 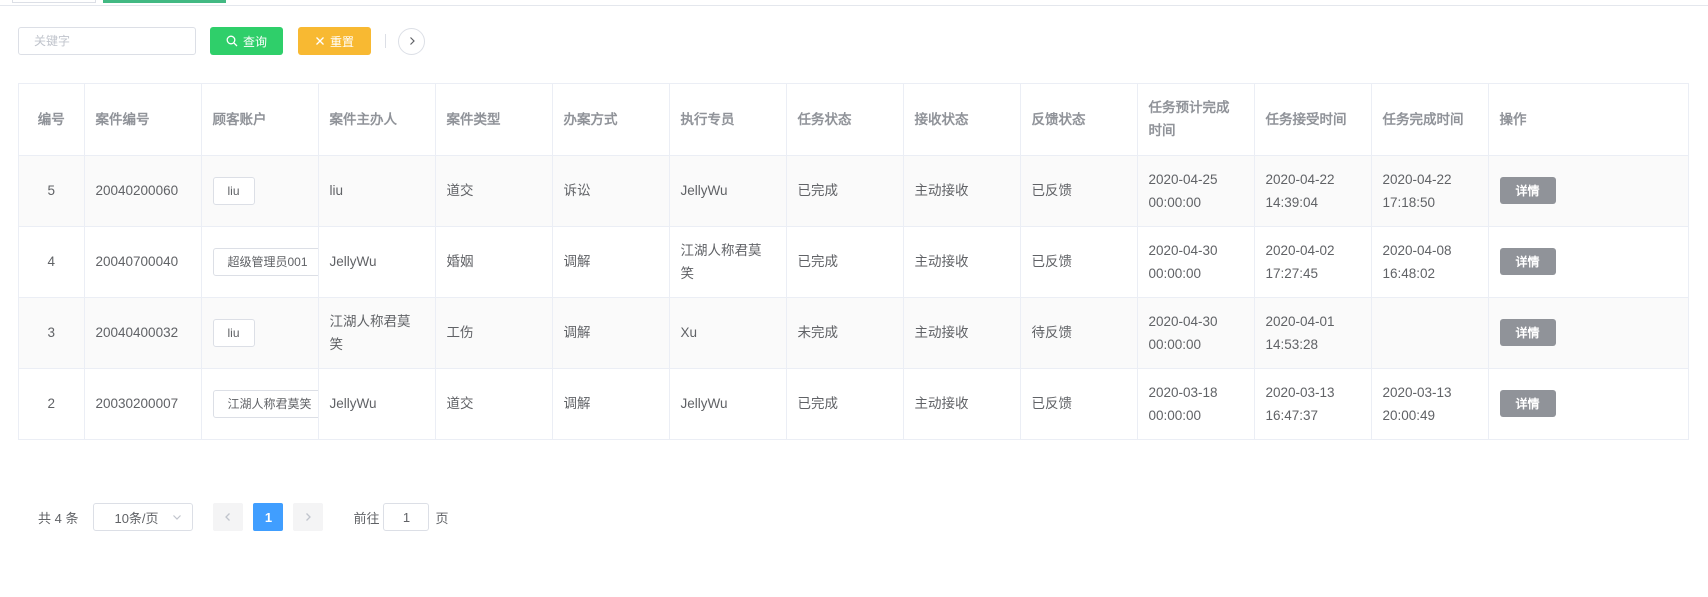 I want to click on page-suffix: 页, so click(x=442, y=518).